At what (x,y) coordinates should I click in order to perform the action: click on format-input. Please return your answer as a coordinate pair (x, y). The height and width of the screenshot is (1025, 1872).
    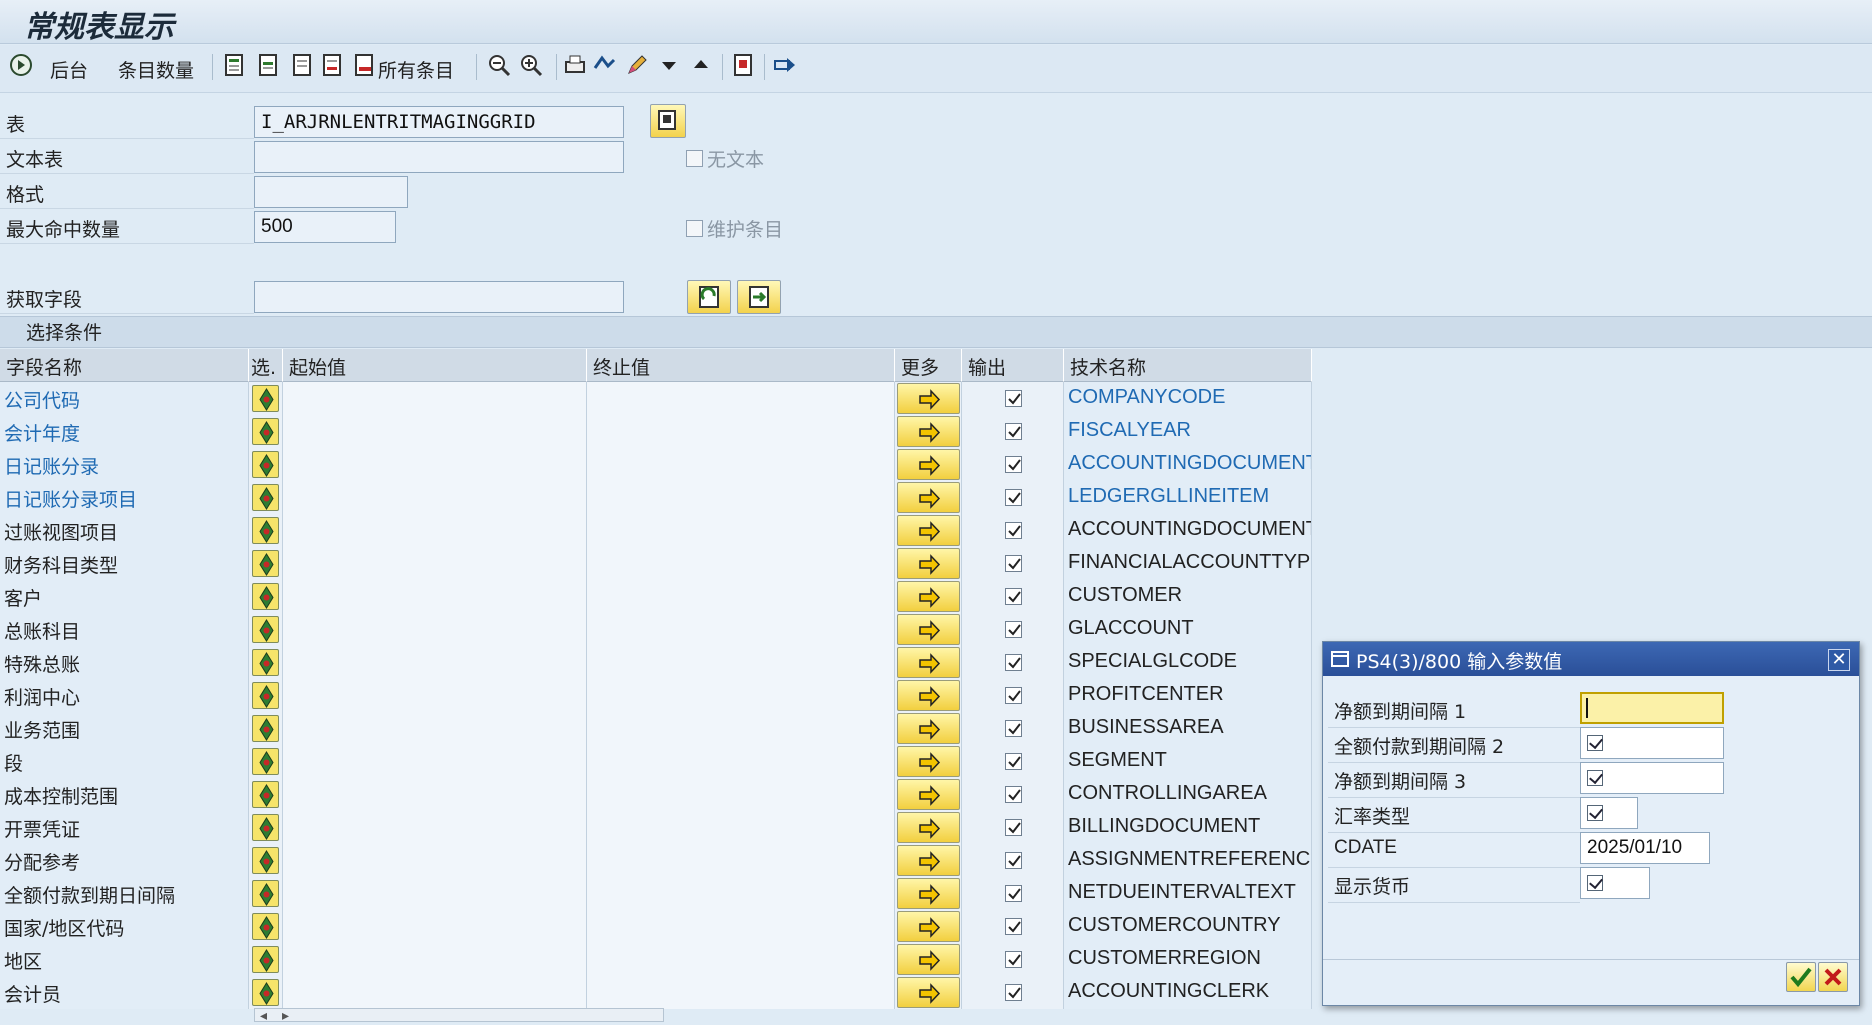
    Looking at the image, I should click on (331, 192).